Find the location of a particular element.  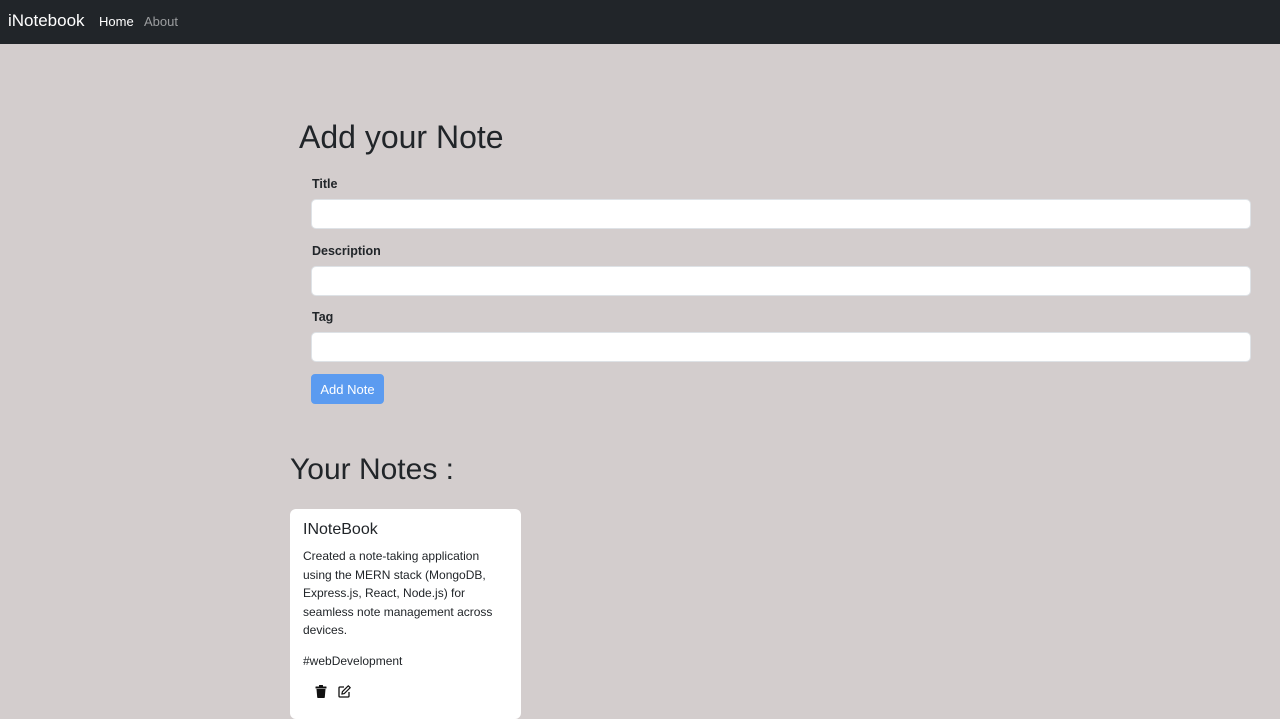

nav-link-home: Home is located at coordinates (116, 21).